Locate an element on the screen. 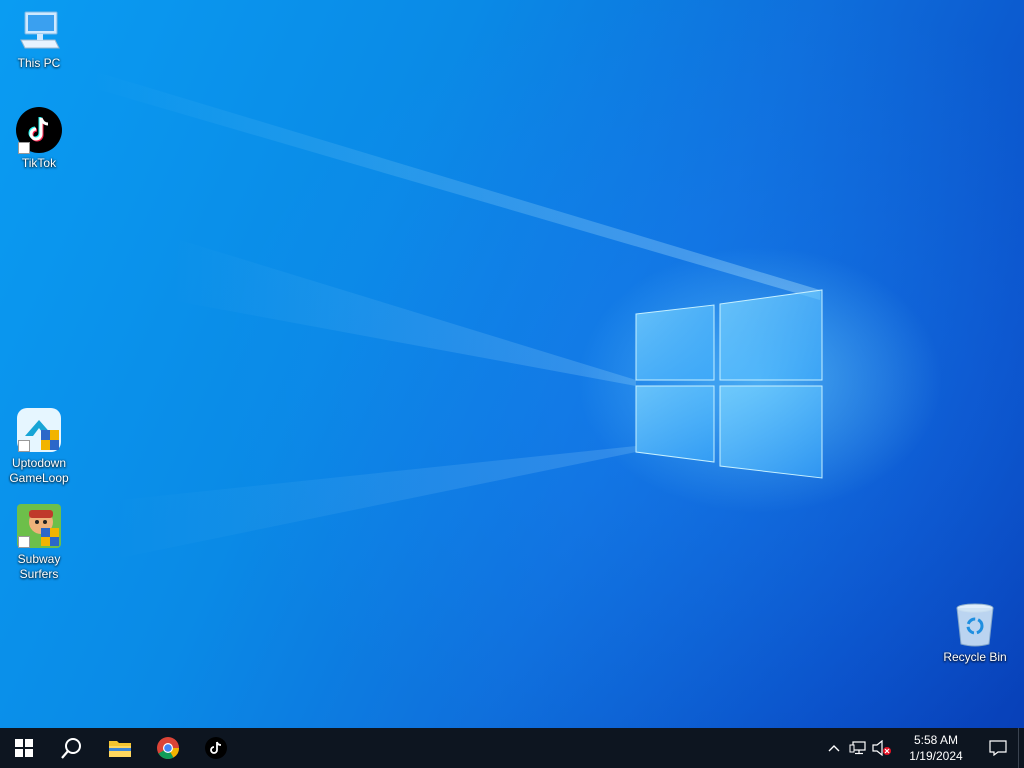 Image resolution: width=1024 pixels, height=768 pixels. desktop-icon-label: Recycle Bin is located at coordinates (975, 657).